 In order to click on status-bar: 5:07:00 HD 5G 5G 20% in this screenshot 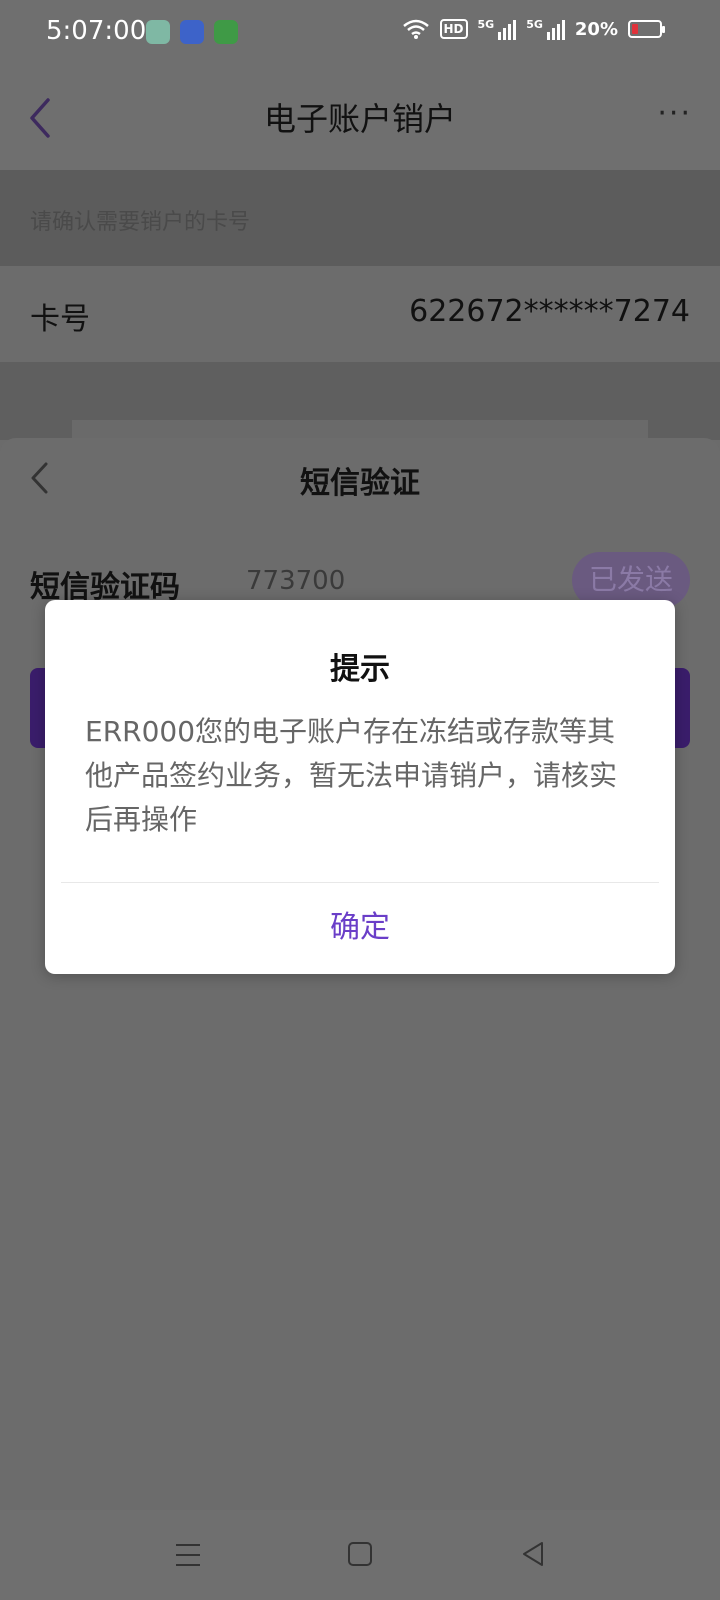, I will do `click(360, 33)`.